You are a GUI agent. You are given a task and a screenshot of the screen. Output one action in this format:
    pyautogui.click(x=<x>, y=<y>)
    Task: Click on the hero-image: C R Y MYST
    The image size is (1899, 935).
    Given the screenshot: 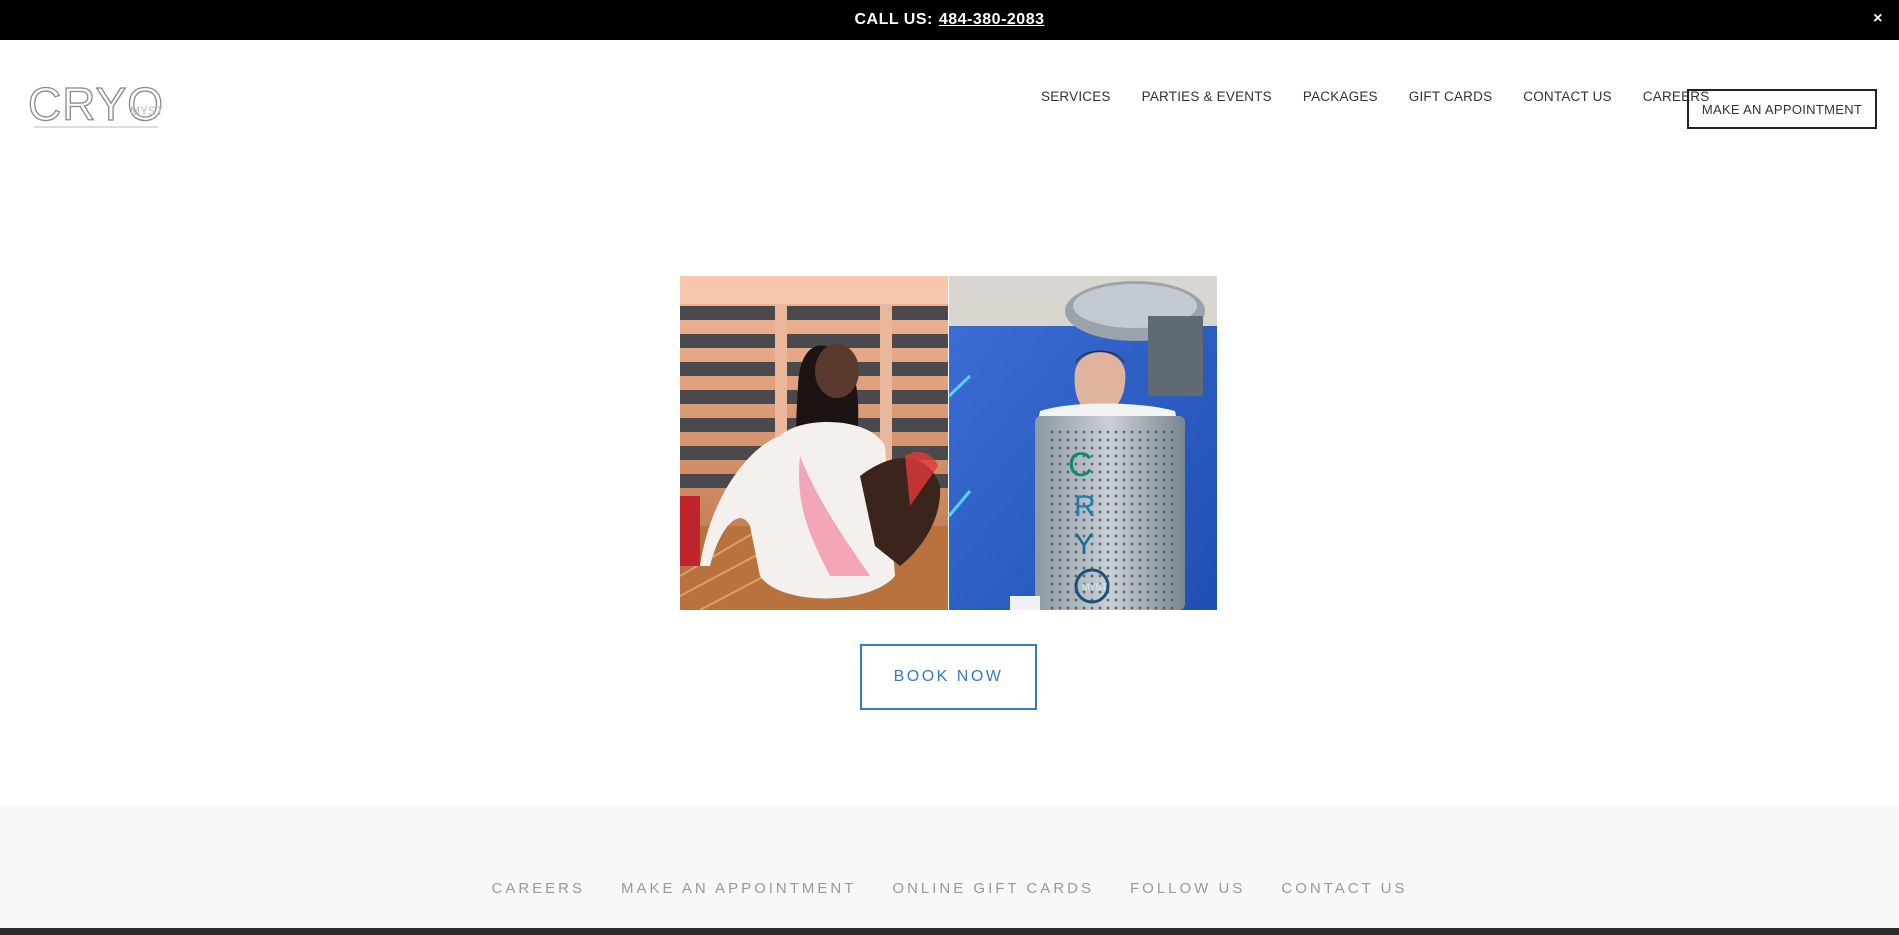 What is the action you would take?
    pyautogui.click(x=948, y=443)
    